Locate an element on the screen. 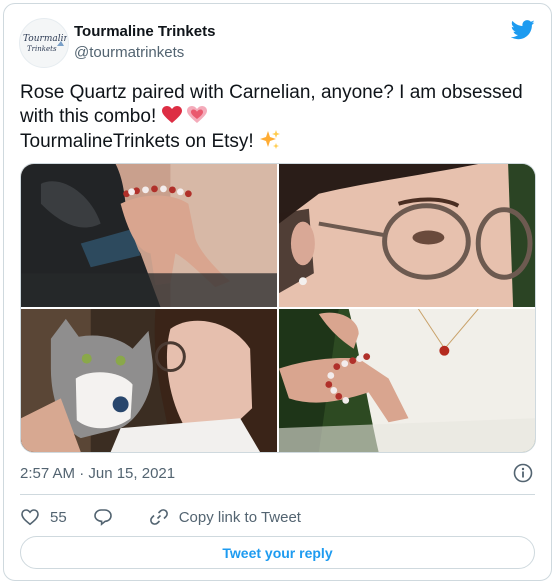  copy-link-label: Copy link to Tweet is located at coordinates (239, 517).